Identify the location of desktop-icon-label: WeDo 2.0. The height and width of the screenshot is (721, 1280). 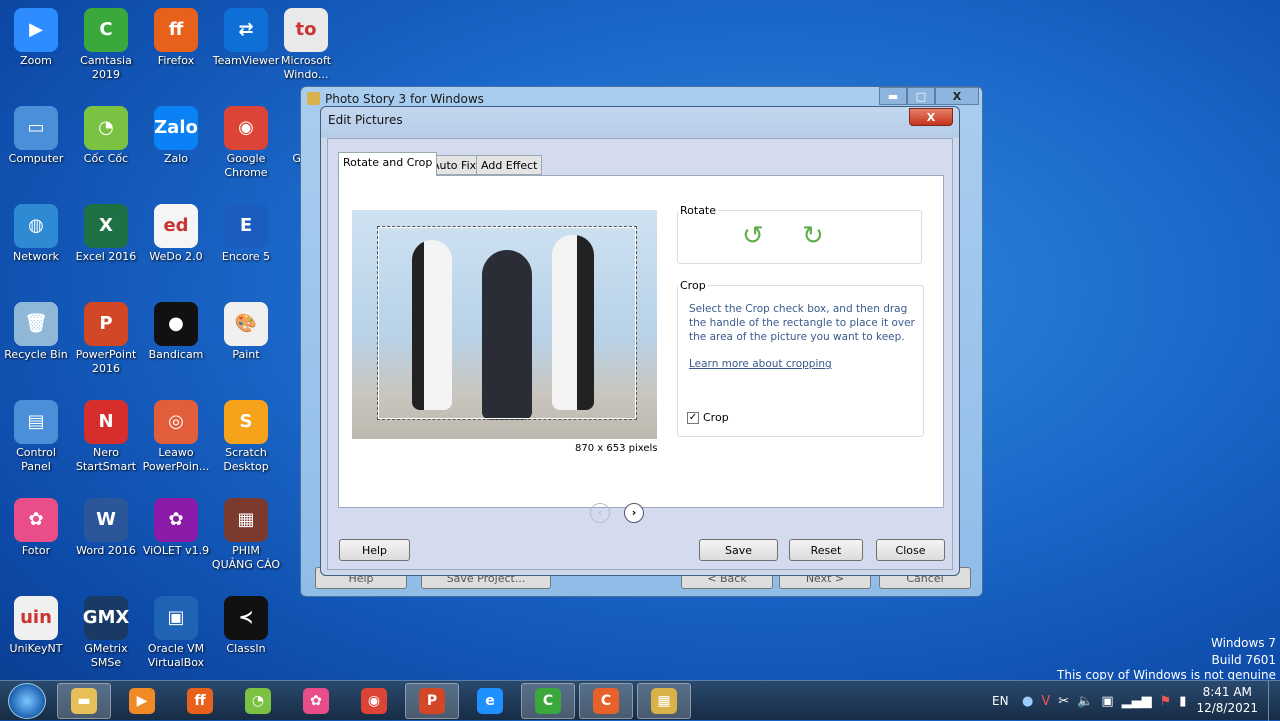
(176, 256).